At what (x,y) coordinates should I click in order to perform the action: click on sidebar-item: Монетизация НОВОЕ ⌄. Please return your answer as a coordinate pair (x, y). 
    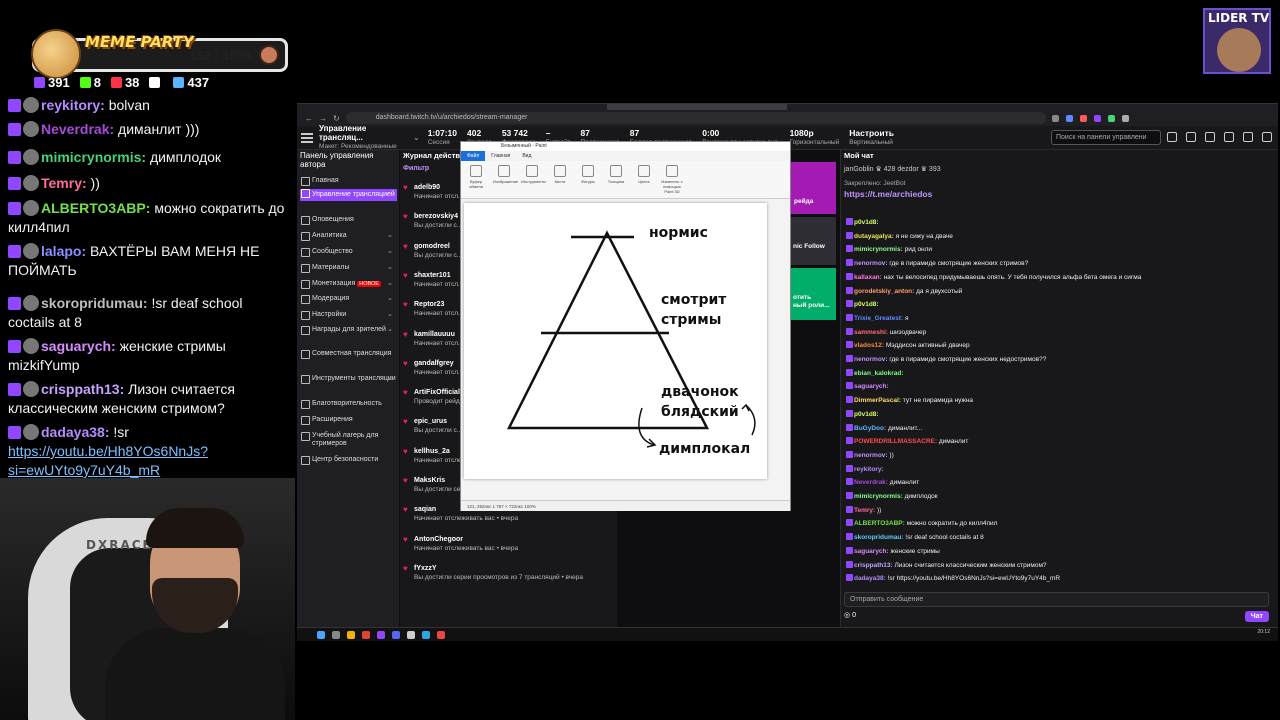
    Looking at the image, I should click on (348, 284).